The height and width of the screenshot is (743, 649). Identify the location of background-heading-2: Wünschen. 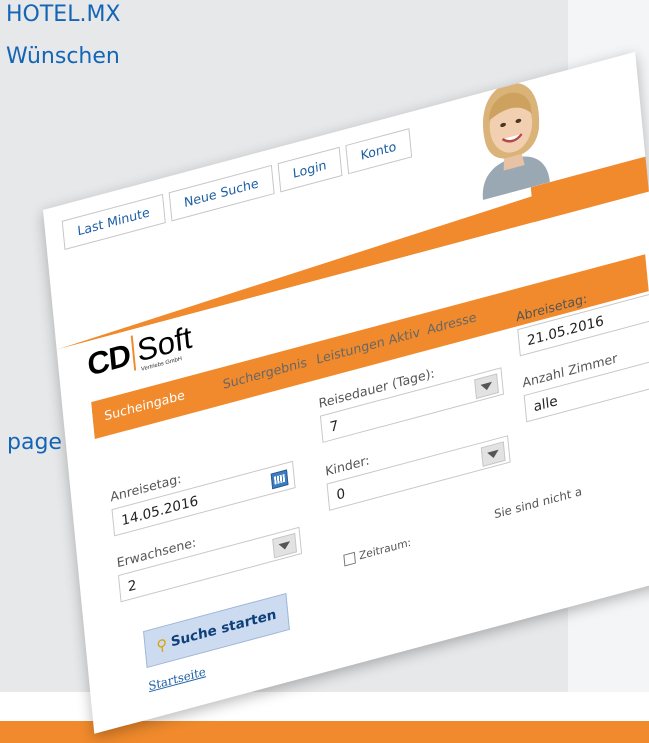
(63, 56).